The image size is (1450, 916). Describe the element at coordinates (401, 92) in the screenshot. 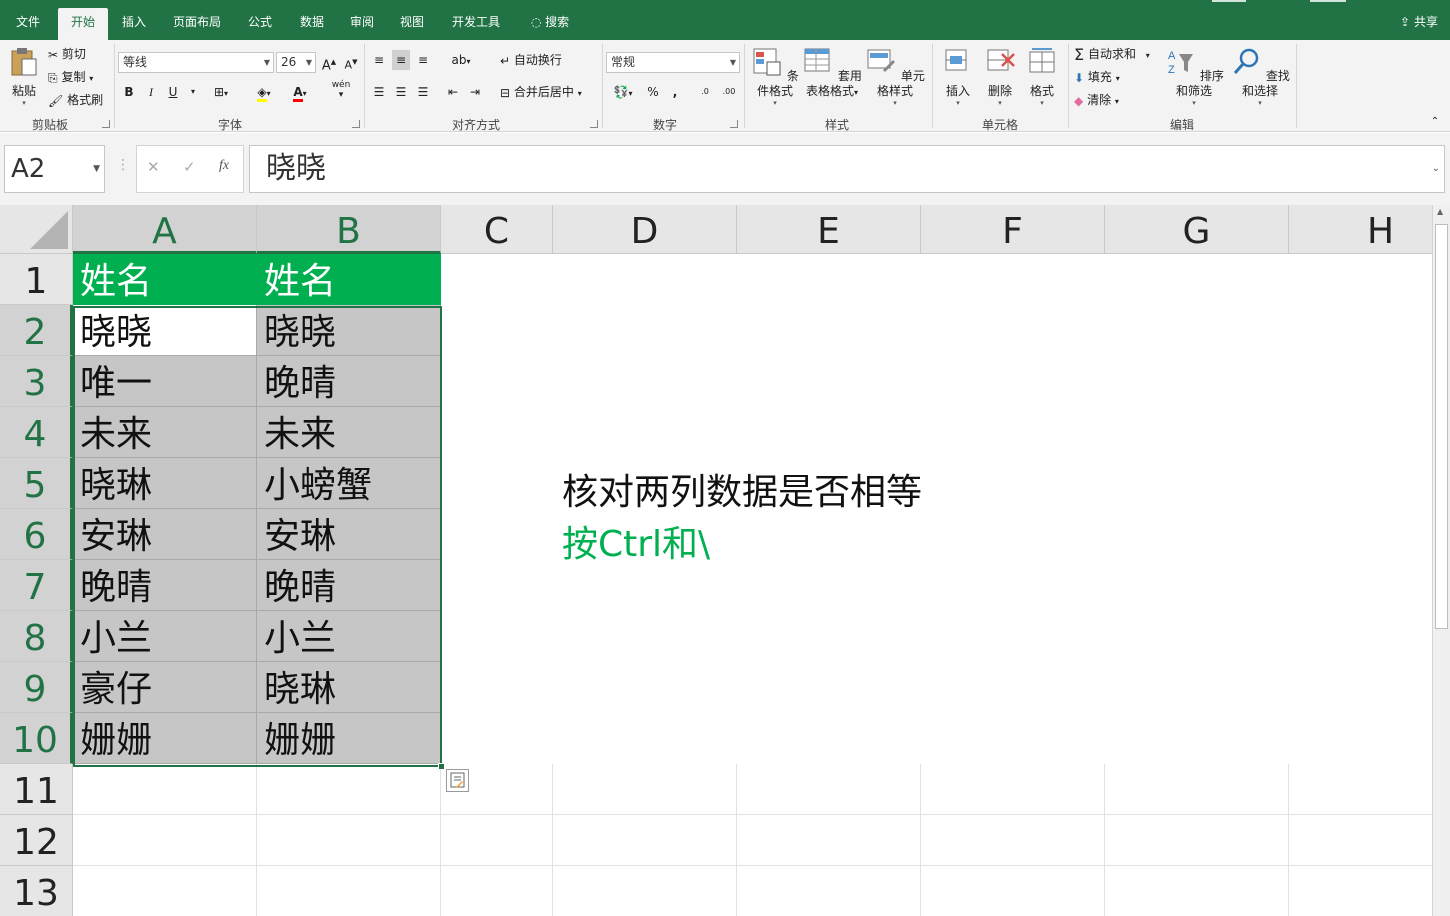

I see `align-center-icon: ☰` at that location.